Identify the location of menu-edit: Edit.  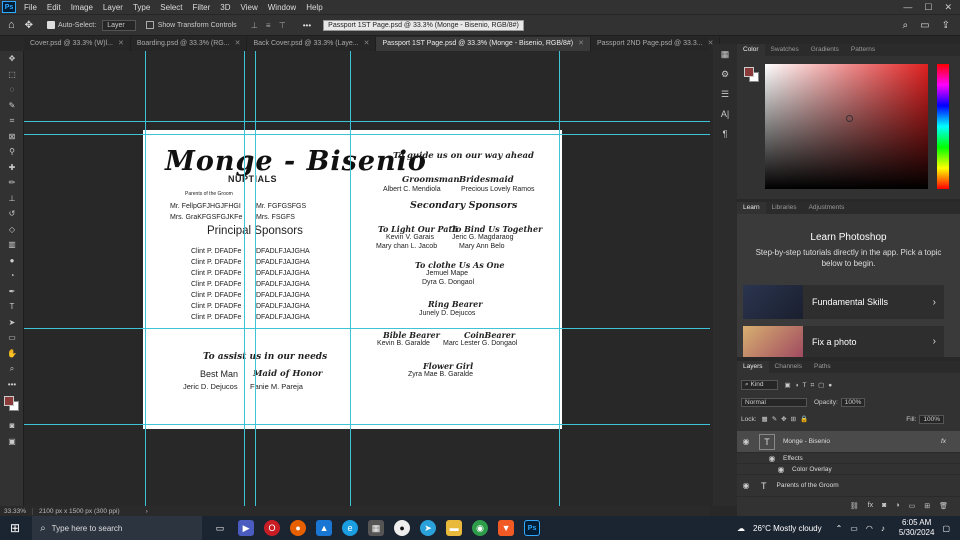
(54, 7).